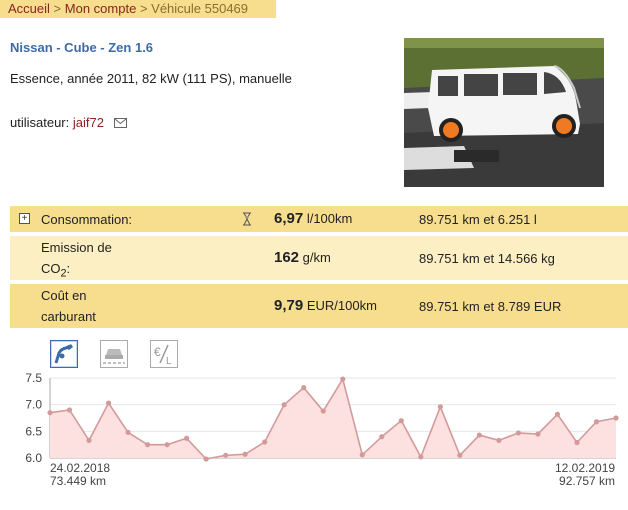 The height and width of the screenshot is (510, 628). I want to click on emission-value: 162 g/km, so click(302, 257).